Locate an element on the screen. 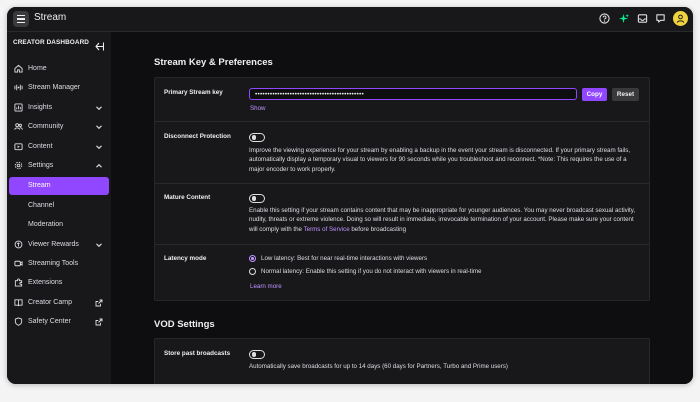 This screenshot has height=402, width=700. rewards-icon is located at coordinates (18, 244).